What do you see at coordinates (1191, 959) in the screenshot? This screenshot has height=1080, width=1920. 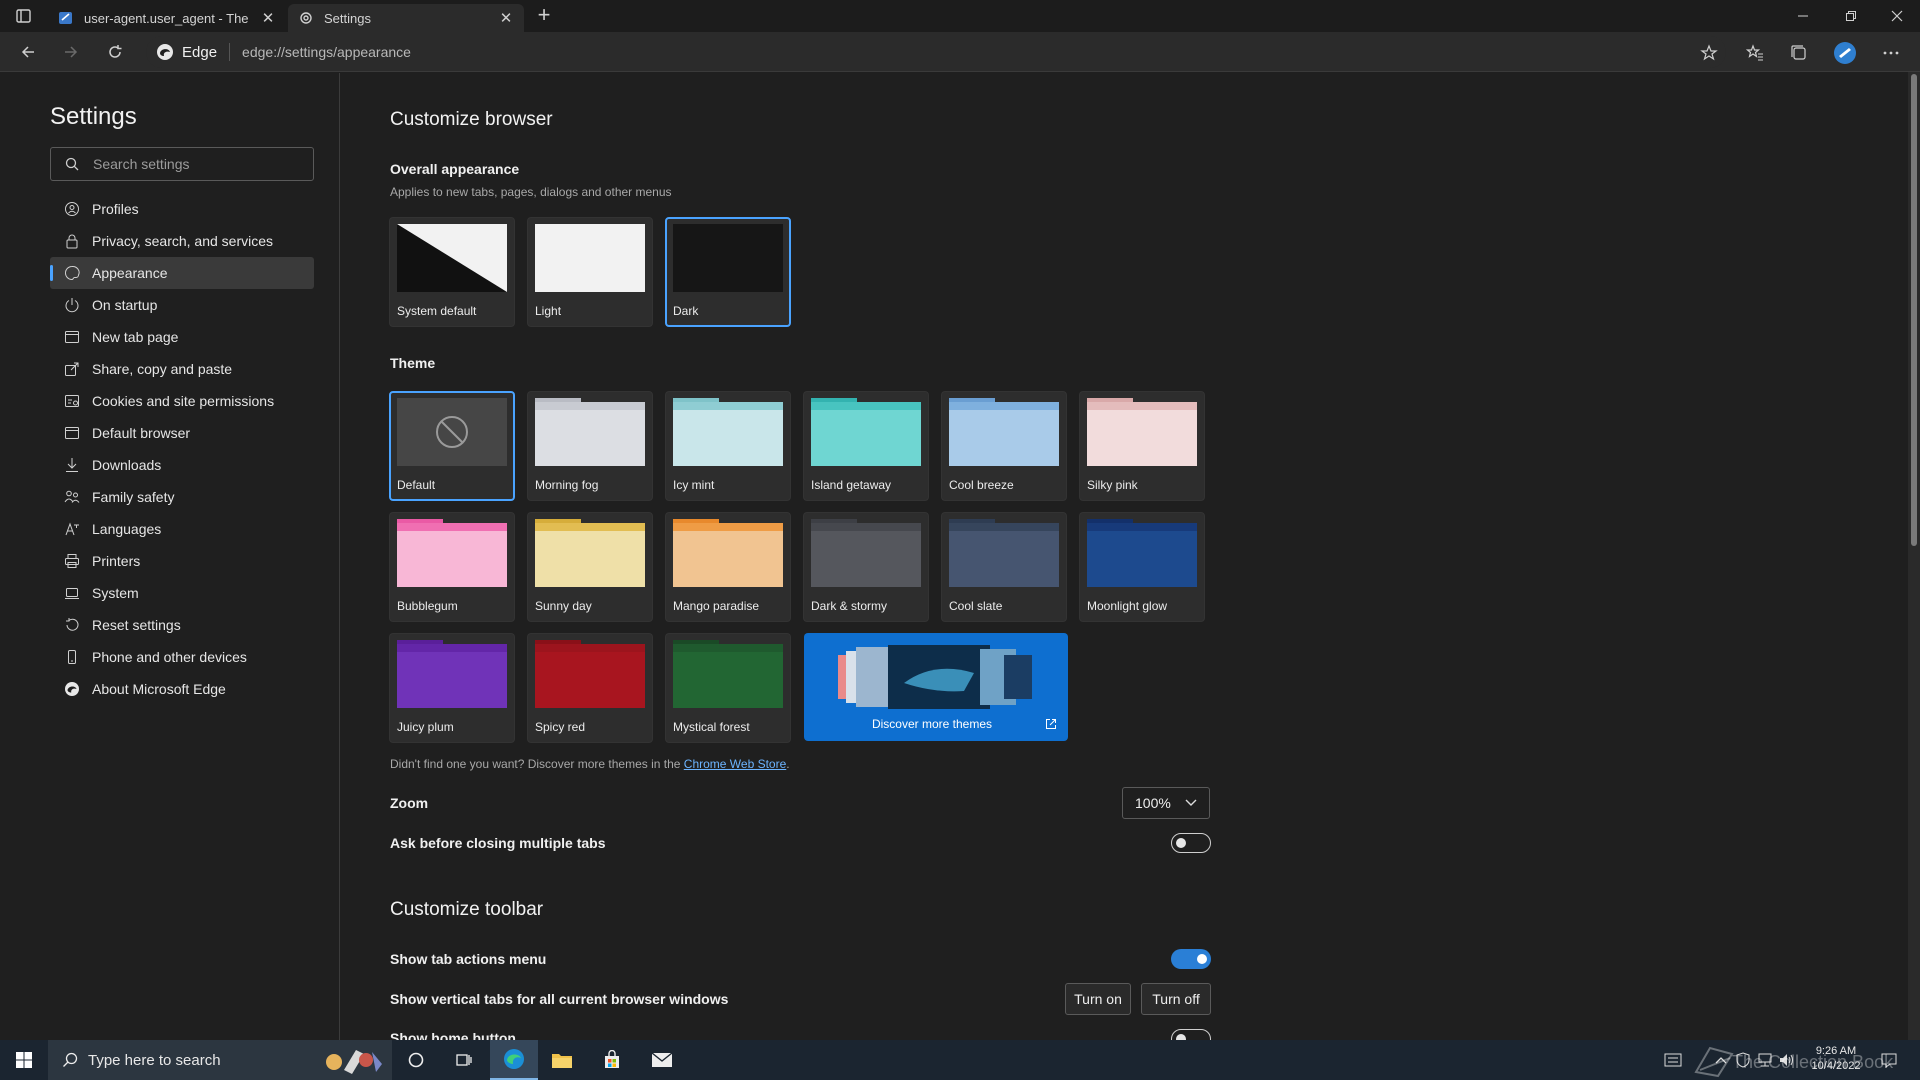 I see `tab-actions-toggle` at bounding box center [1191, 959].